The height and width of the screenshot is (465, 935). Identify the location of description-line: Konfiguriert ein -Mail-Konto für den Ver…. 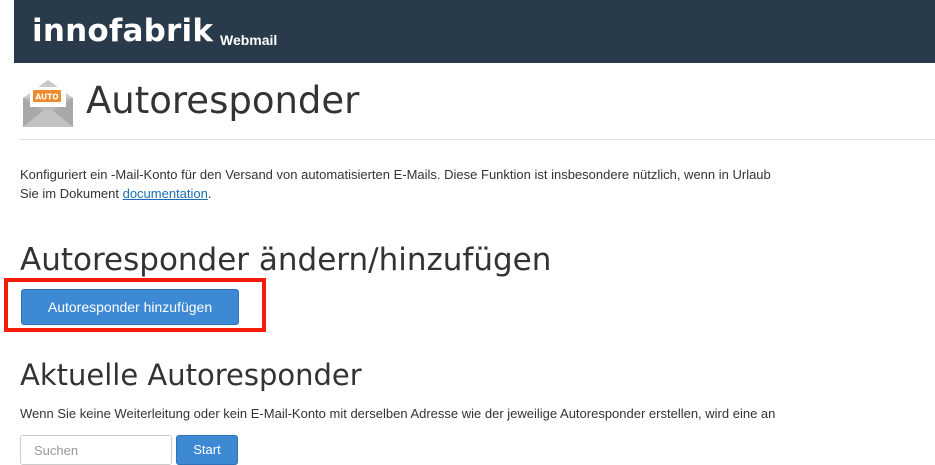
(395, 174).